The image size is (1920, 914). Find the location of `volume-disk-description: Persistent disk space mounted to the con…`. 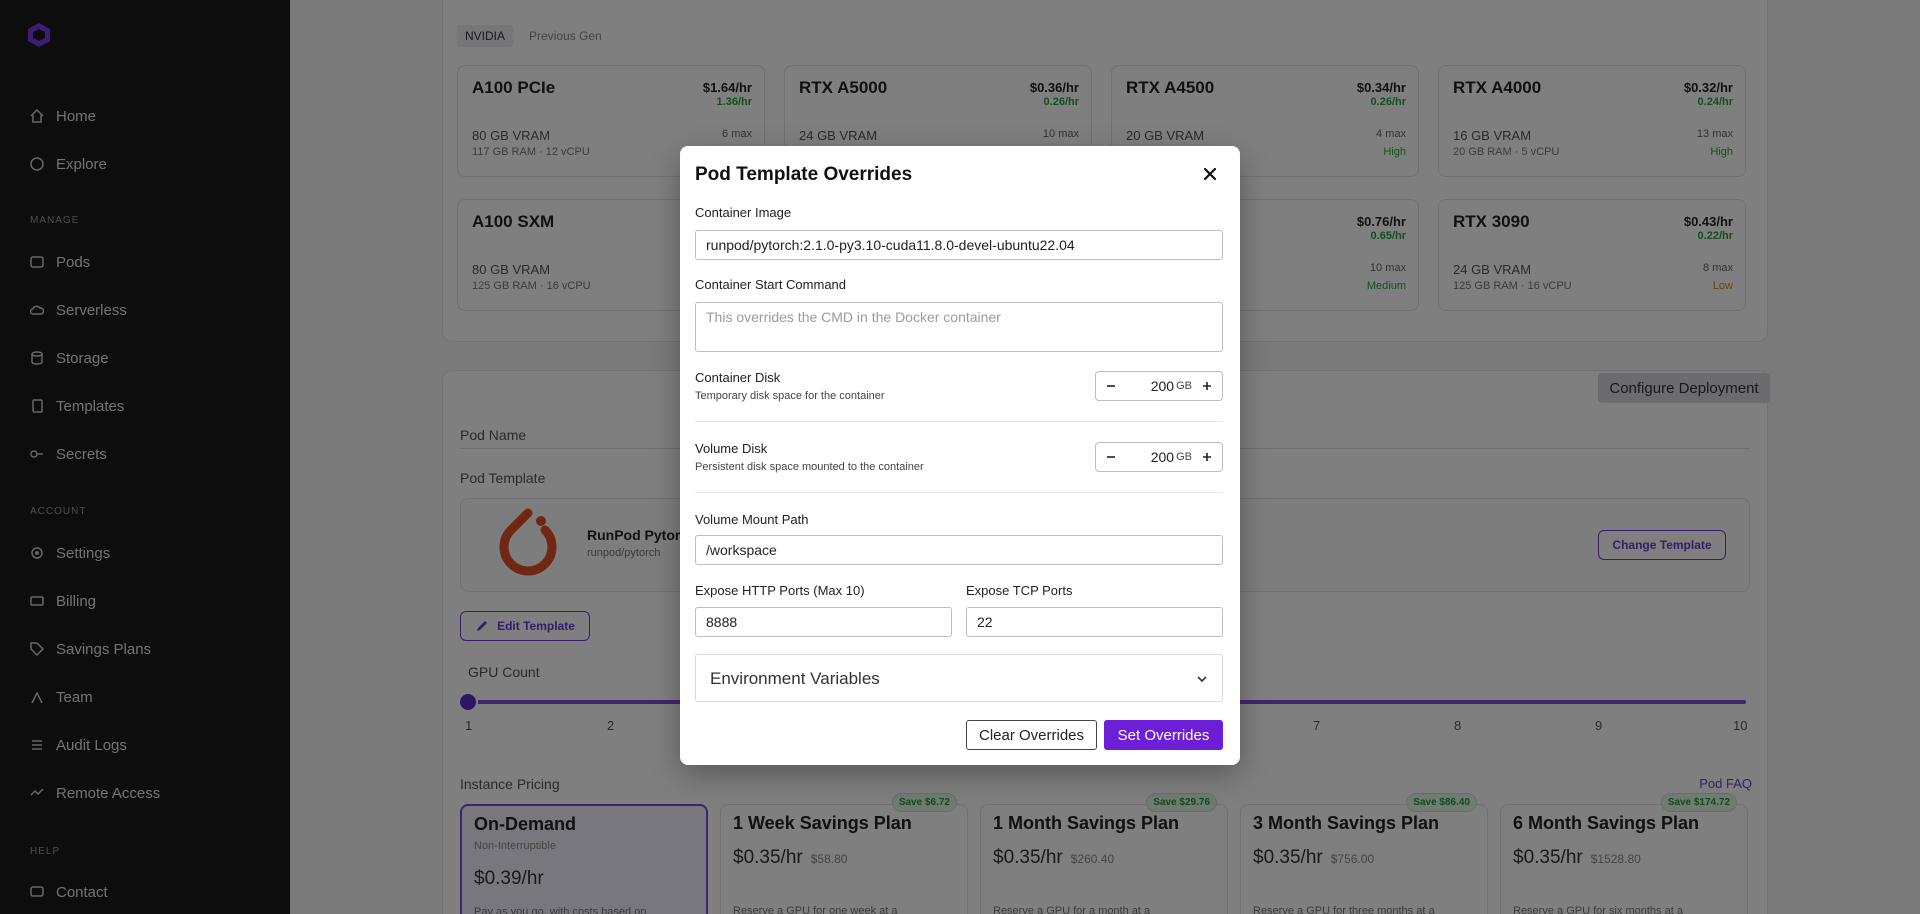

volume-disk-description: Persistent disk space mounted to the con… is located at coordinates (809, 467).